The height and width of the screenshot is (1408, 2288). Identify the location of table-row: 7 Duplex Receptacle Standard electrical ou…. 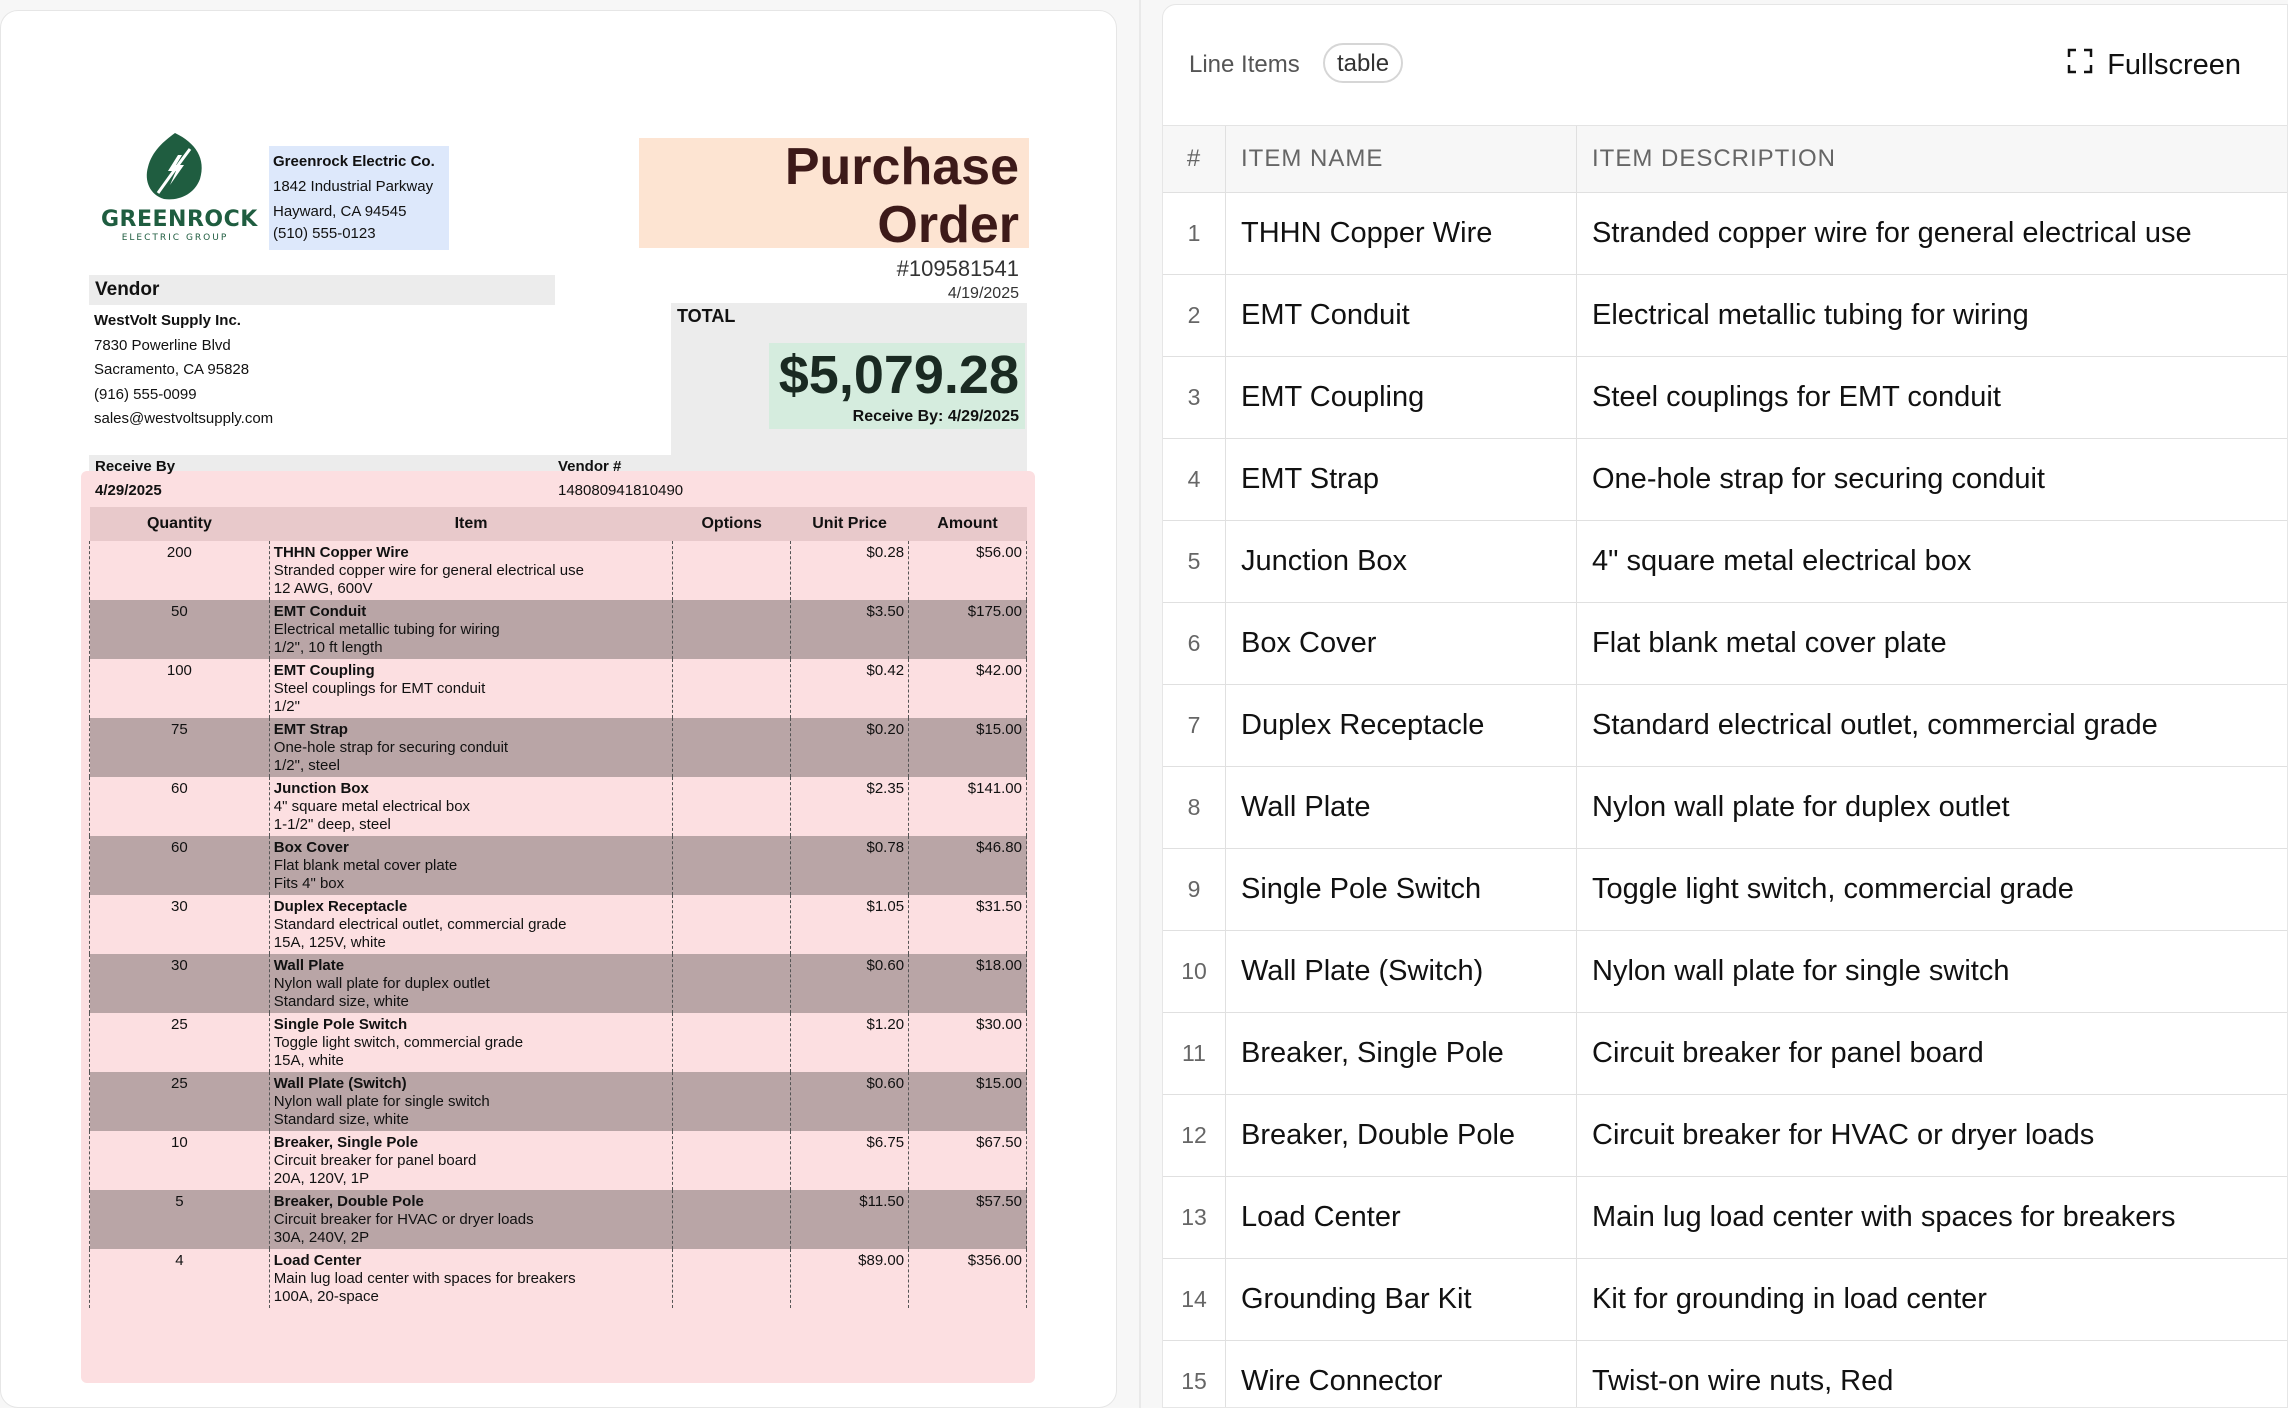
(1725, 725).